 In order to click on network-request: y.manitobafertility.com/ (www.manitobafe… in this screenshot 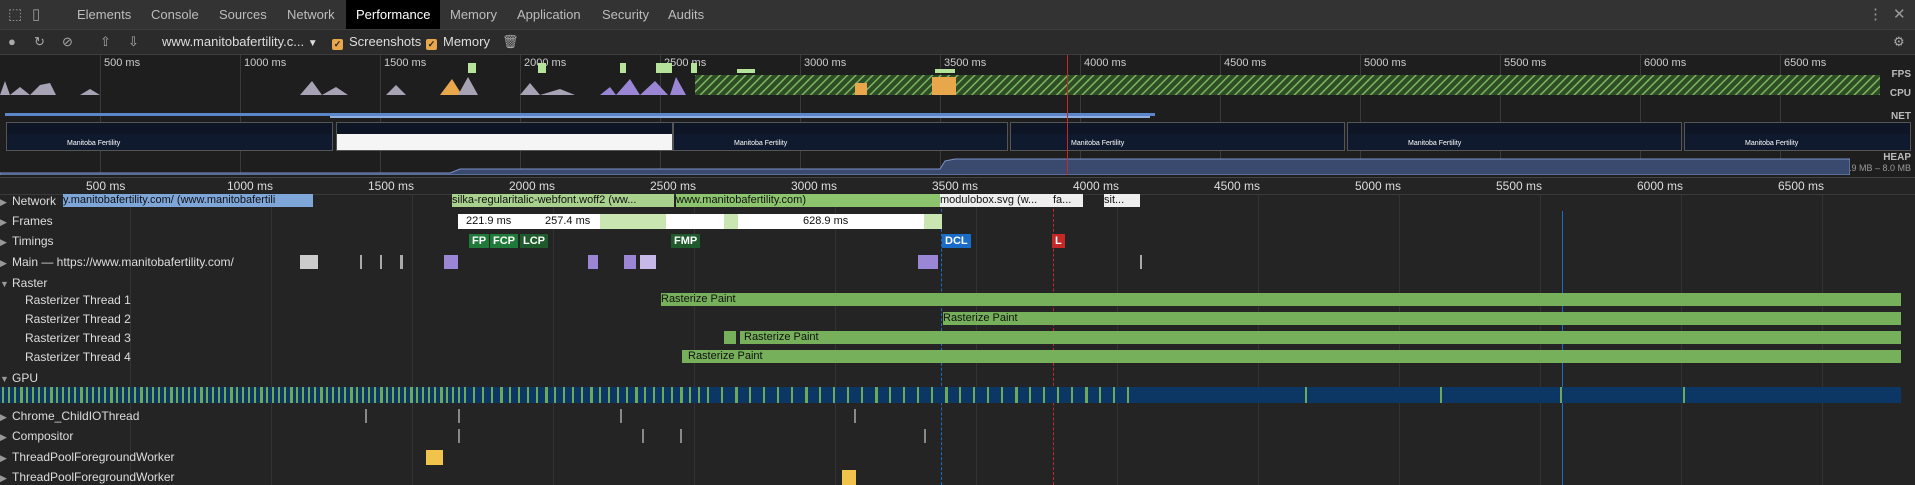, I will do `click(188, 200)`.